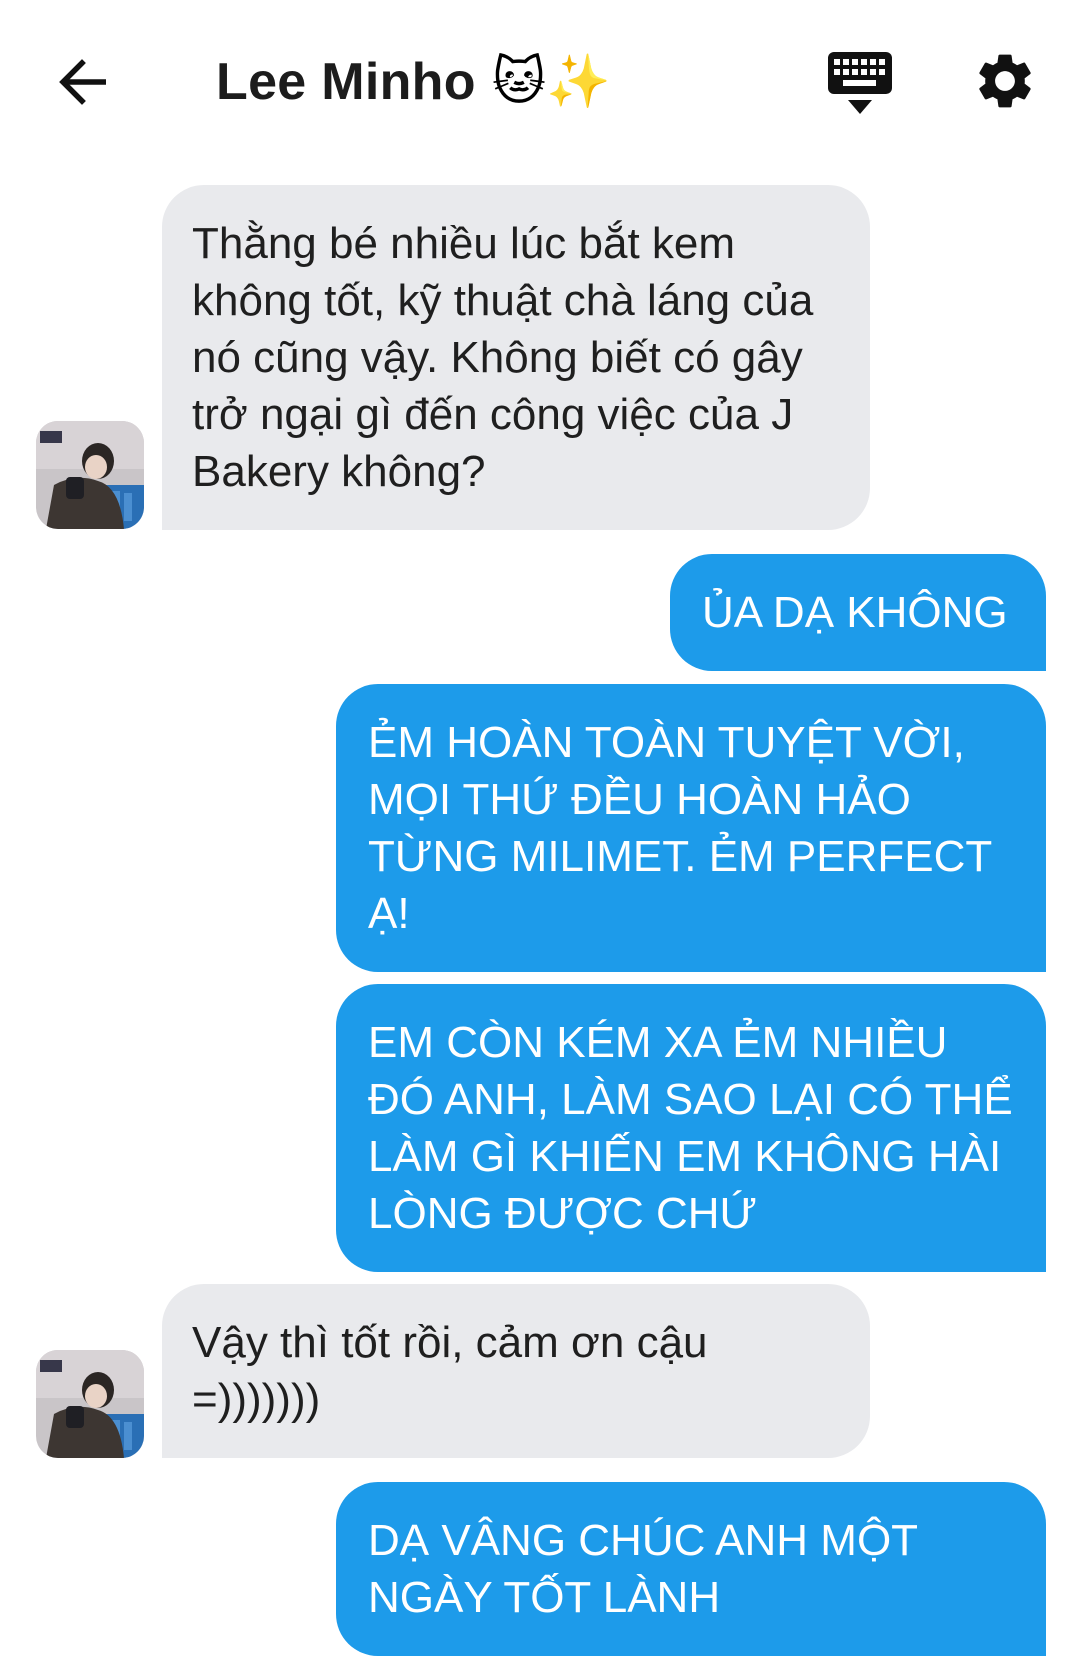  I want to click on message-text: DẠ VÂNG CHÚC ANH MỘT NGÀY TỐT LÀNH, so click(643, 1569).